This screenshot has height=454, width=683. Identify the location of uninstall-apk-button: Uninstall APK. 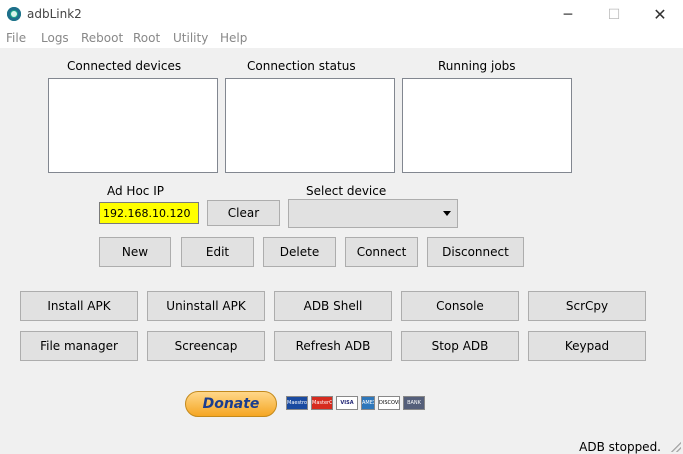
(206, 306).